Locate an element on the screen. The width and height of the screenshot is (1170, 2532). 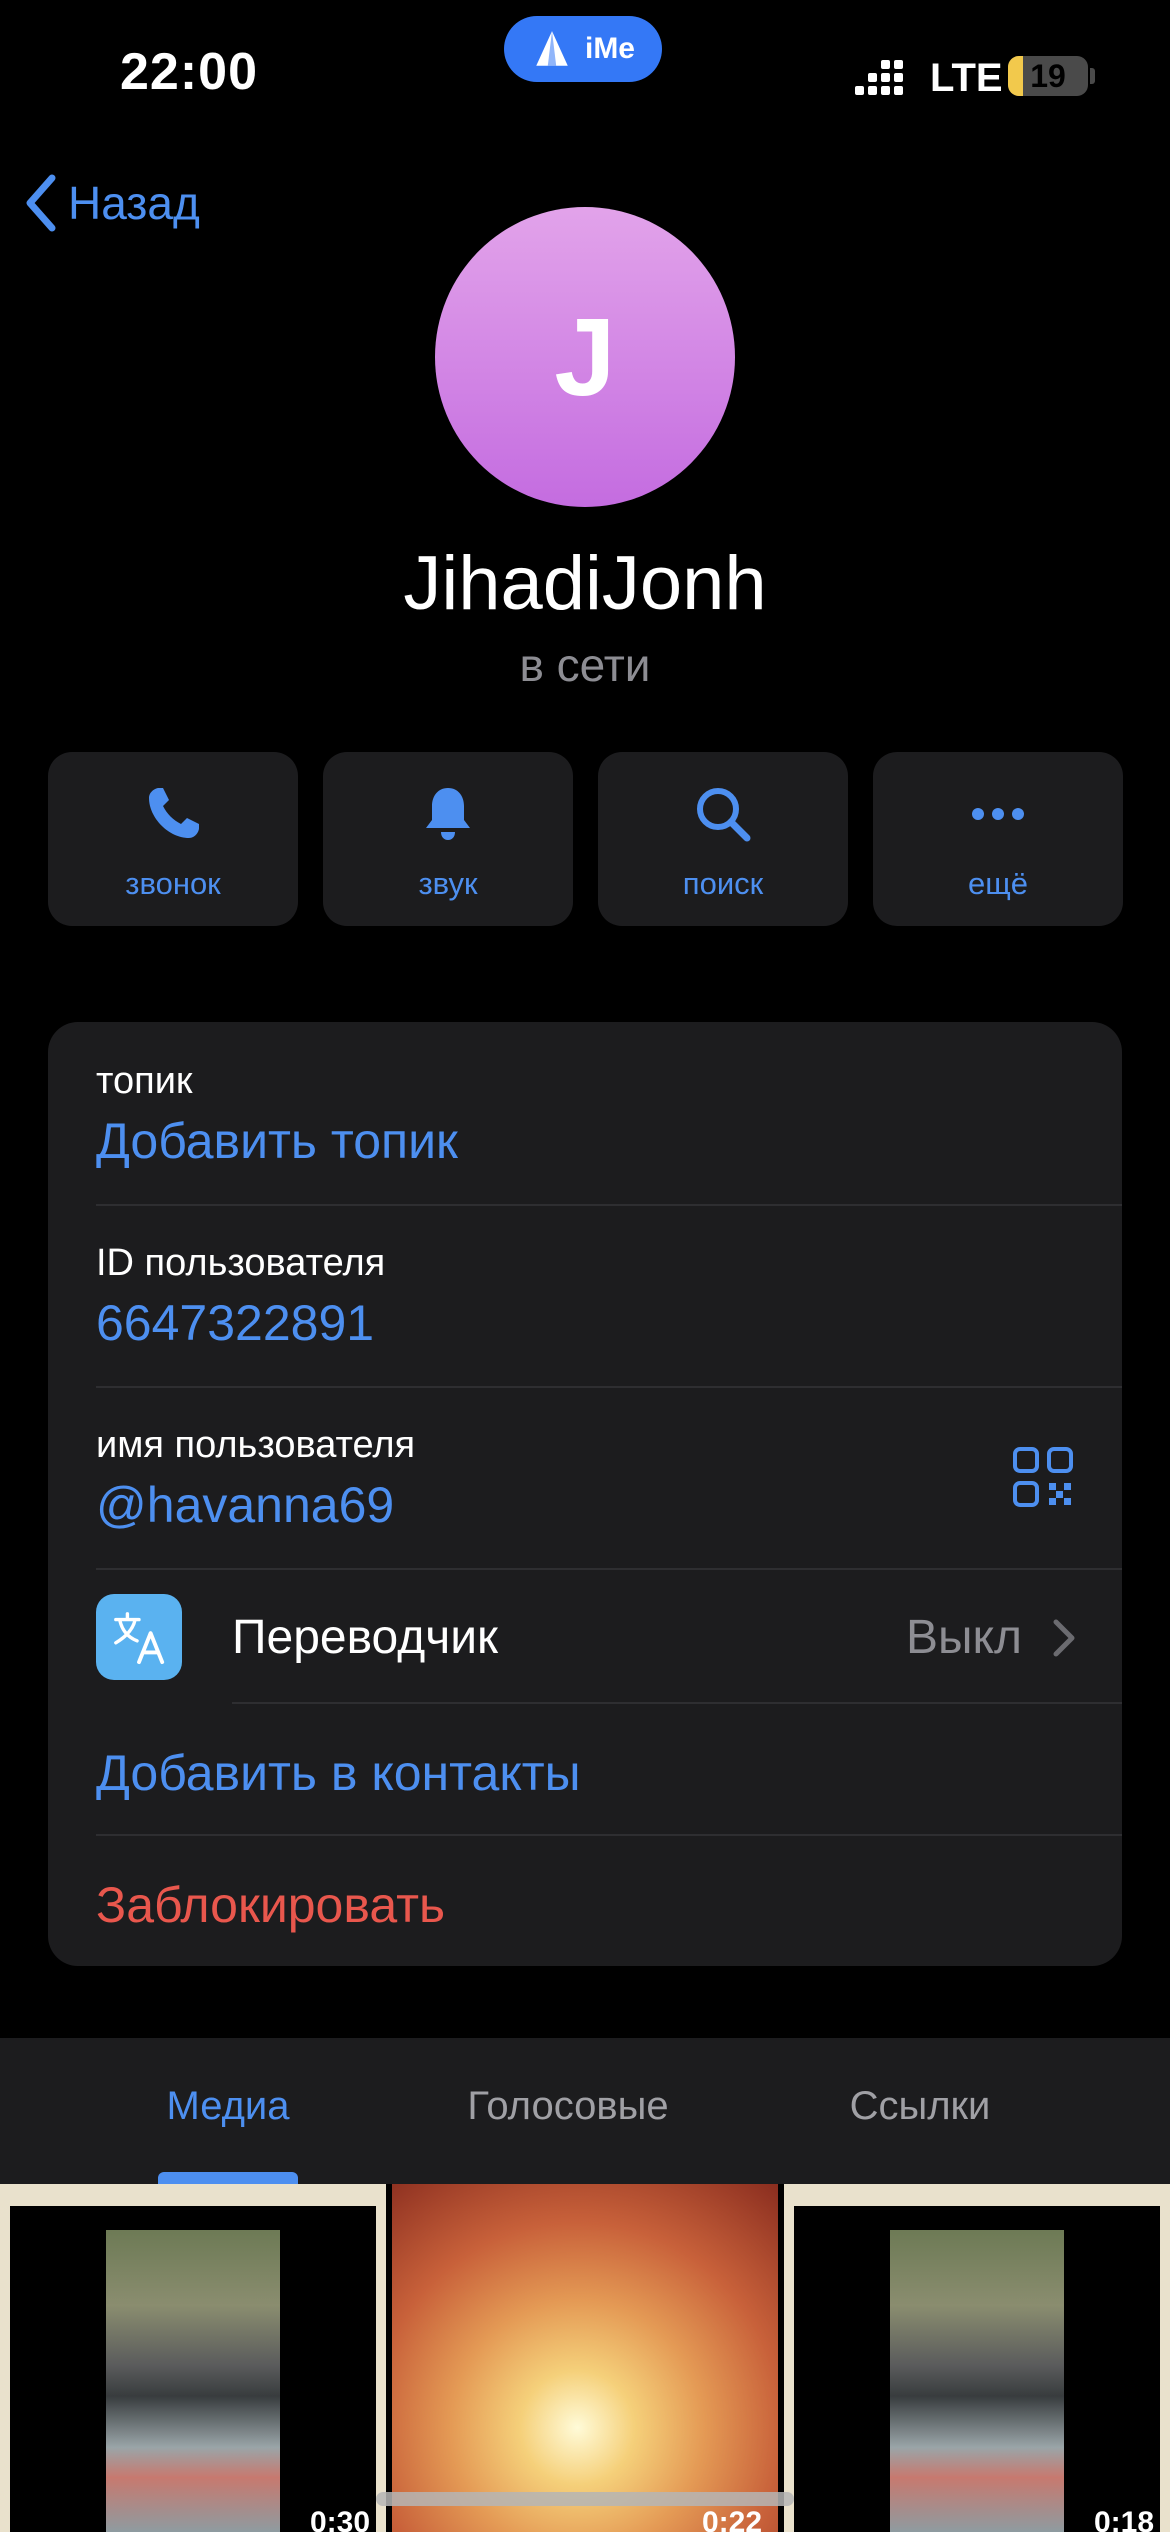
media-thumbnail: 0:22 is located at coordinates (585, 2358).